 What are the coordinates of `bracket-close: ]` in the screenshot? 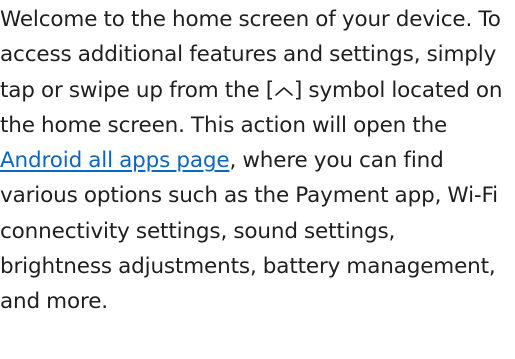 It's located at (298, 90).